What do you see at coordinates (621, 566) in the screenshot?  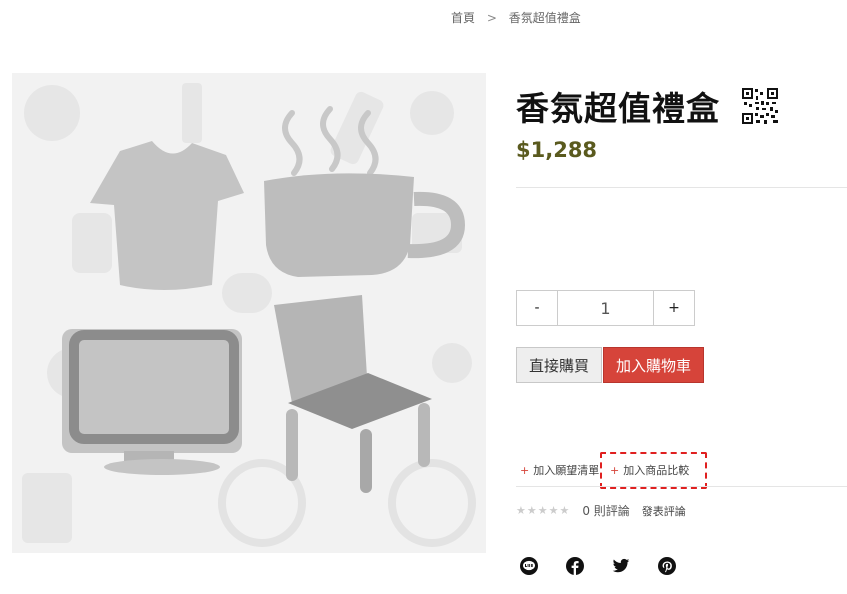 I see `twitter-icon` at bounding box center [621, 566].